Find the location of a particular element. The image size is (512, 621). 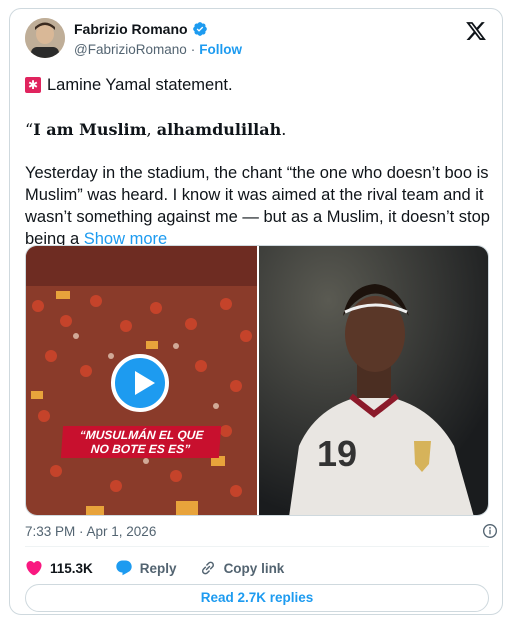

copy-link-label: Copy link is located at coordinates (254, 568).